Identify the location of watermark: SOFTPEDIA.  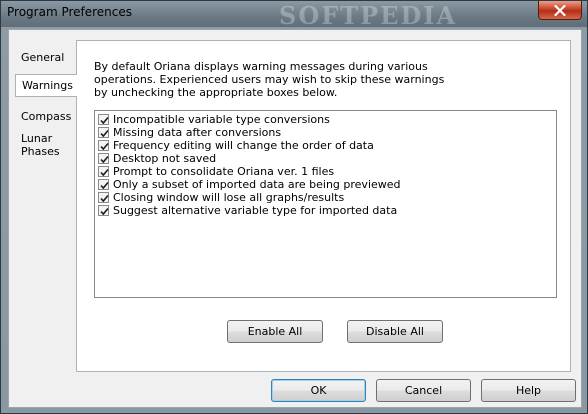
(368, 15).